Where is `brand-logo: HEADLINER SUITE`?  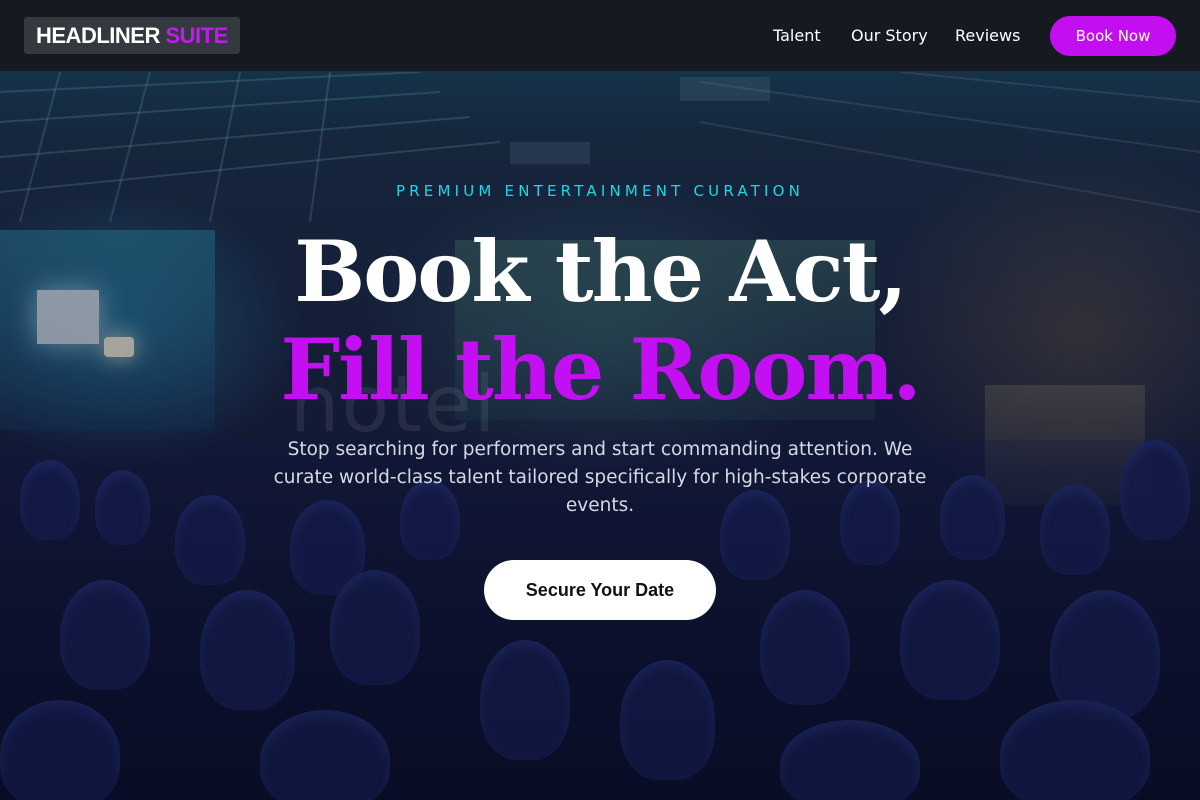 brand-logo: HEADLINER SUITE is located at coordinates (132, 35).